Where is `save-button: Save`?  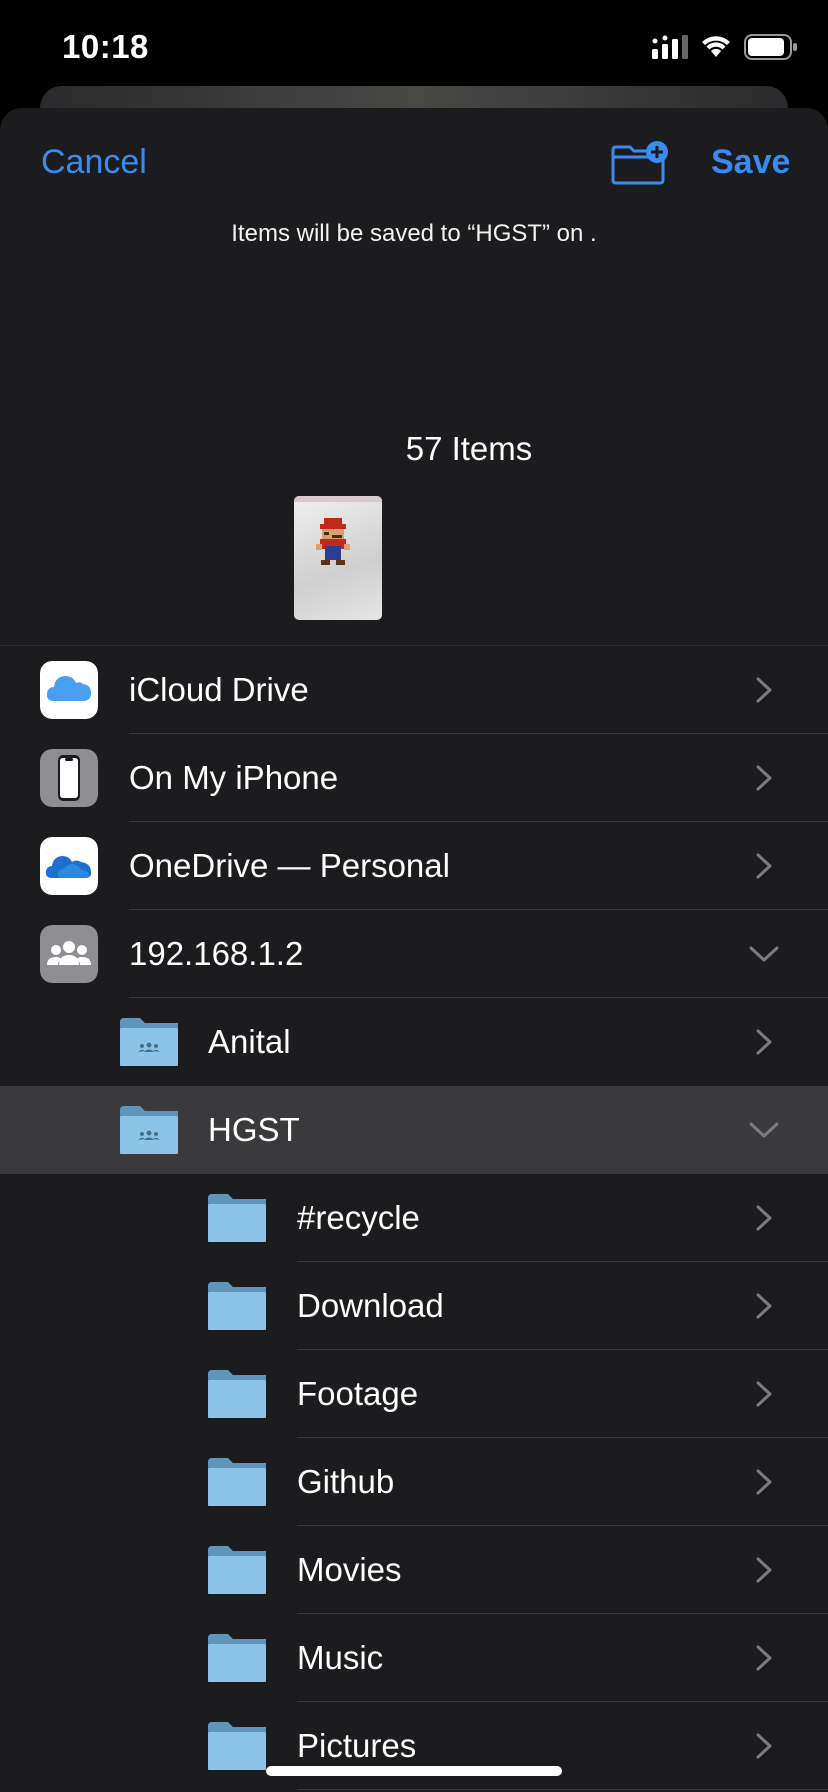 save-button: Save is located at coordinates (750, 162).